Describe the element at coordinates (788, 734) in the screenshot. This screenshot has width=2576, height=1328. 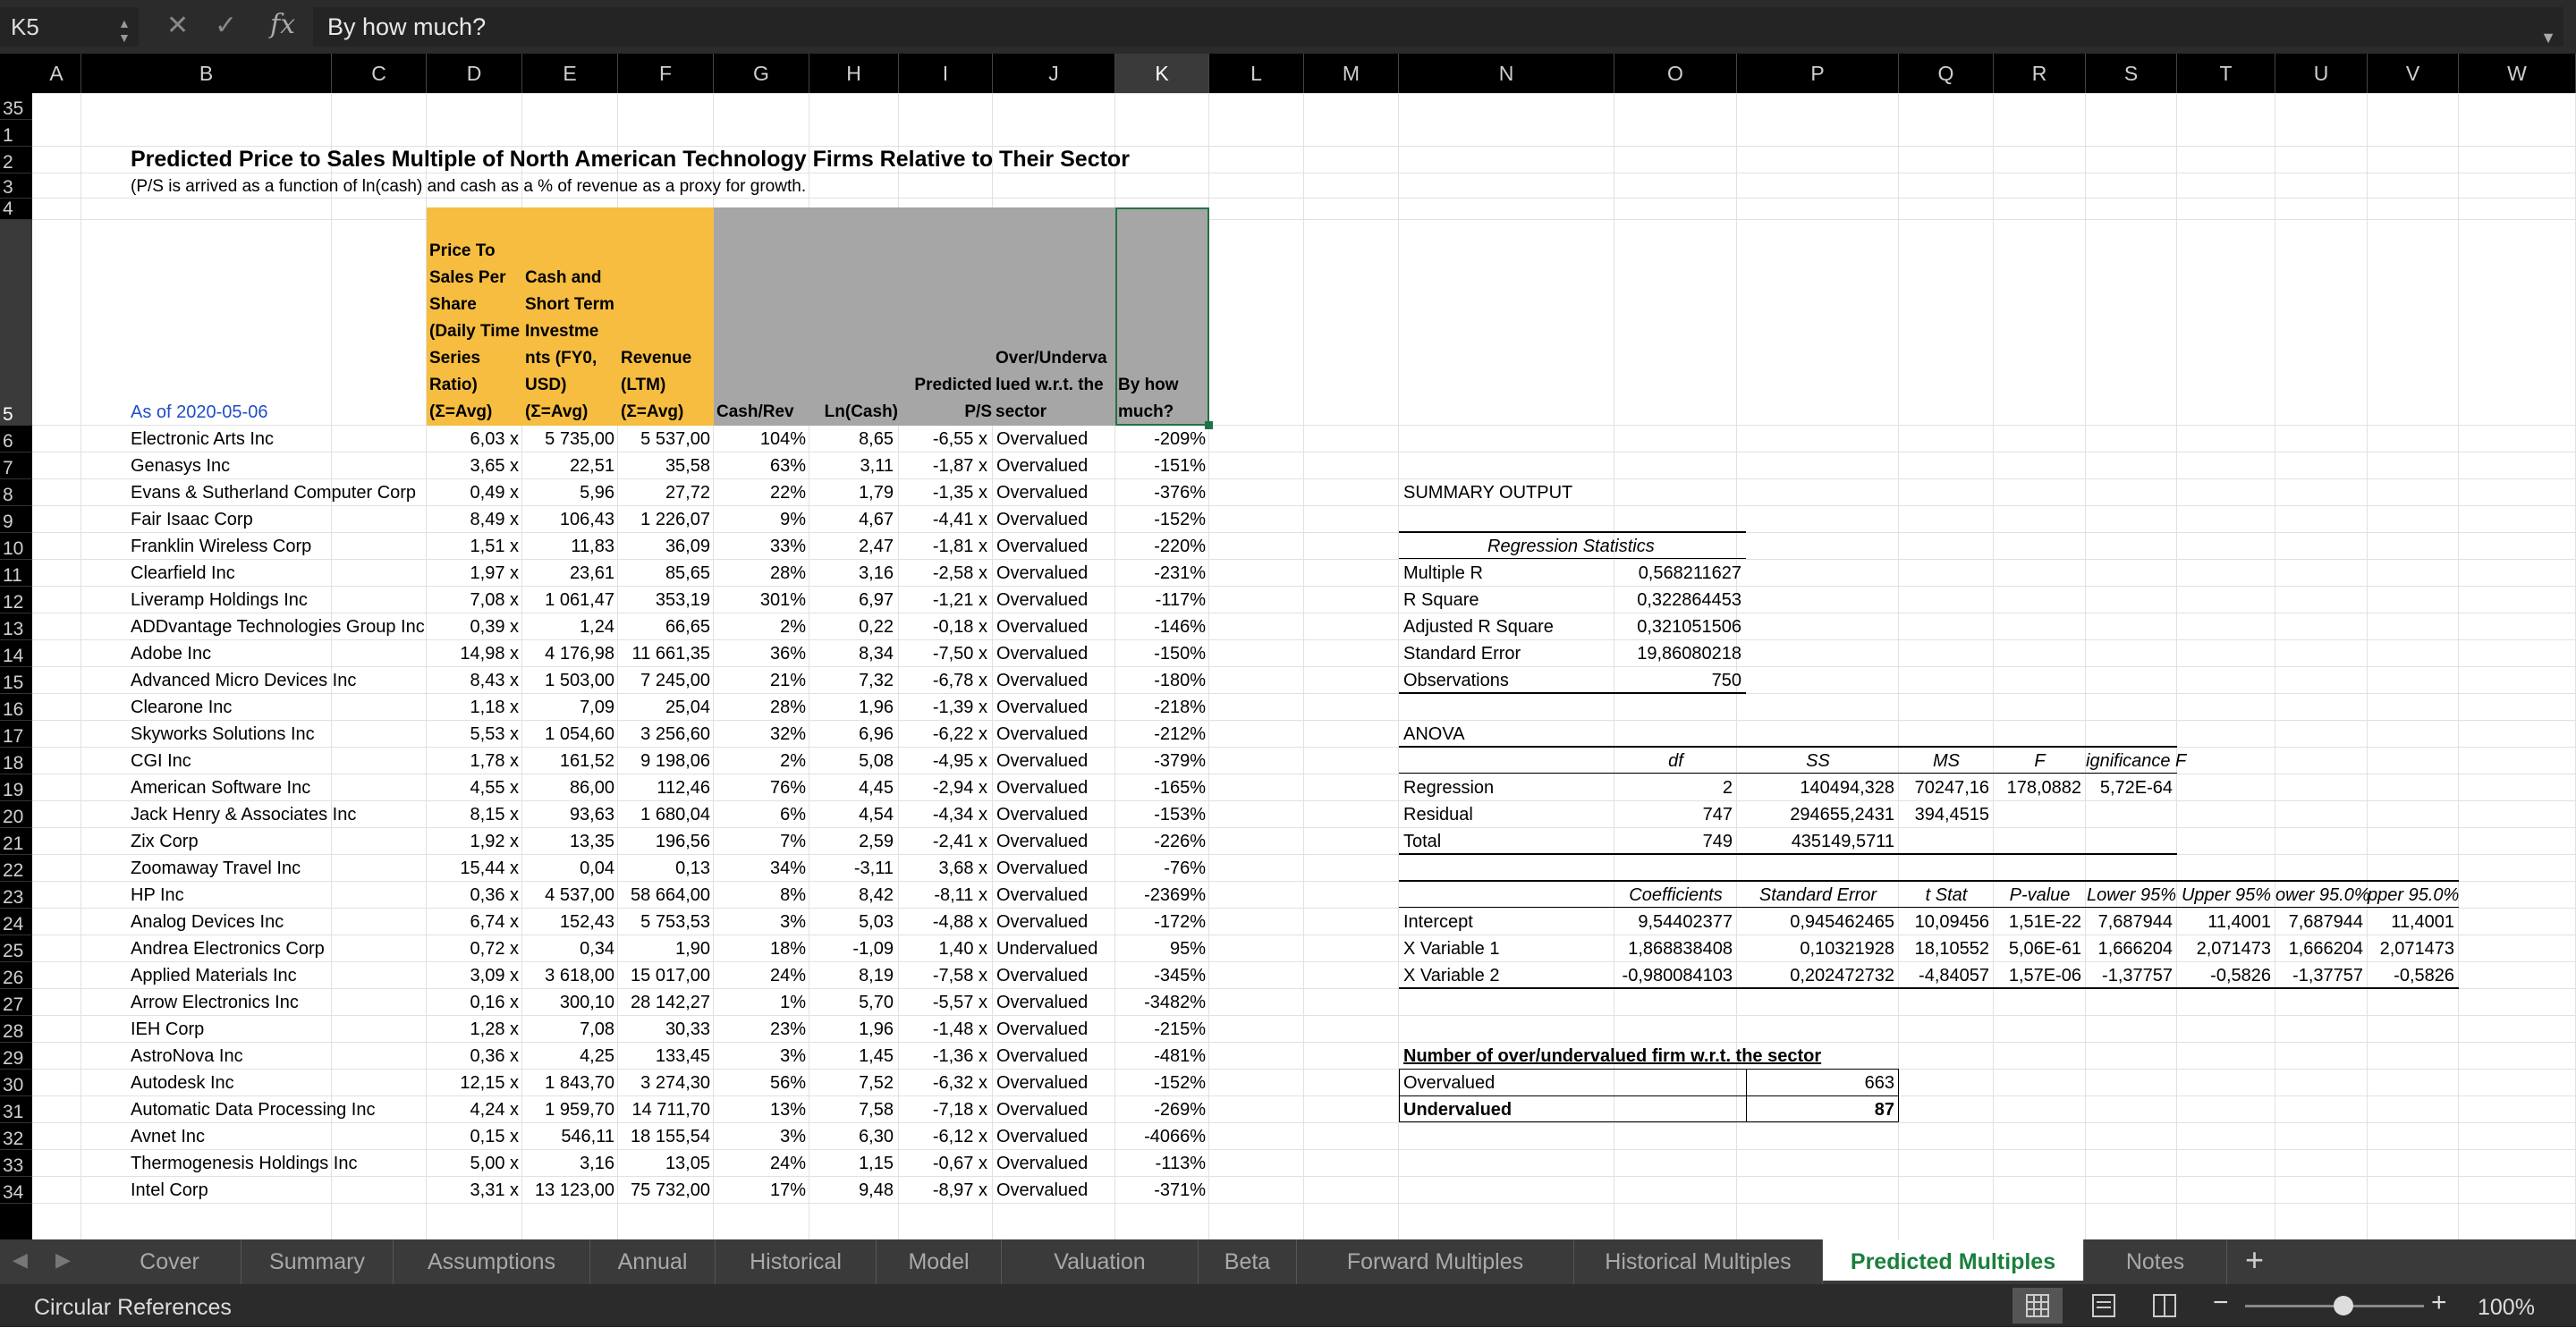
I see `cash-rev-value: 32%` at that location.